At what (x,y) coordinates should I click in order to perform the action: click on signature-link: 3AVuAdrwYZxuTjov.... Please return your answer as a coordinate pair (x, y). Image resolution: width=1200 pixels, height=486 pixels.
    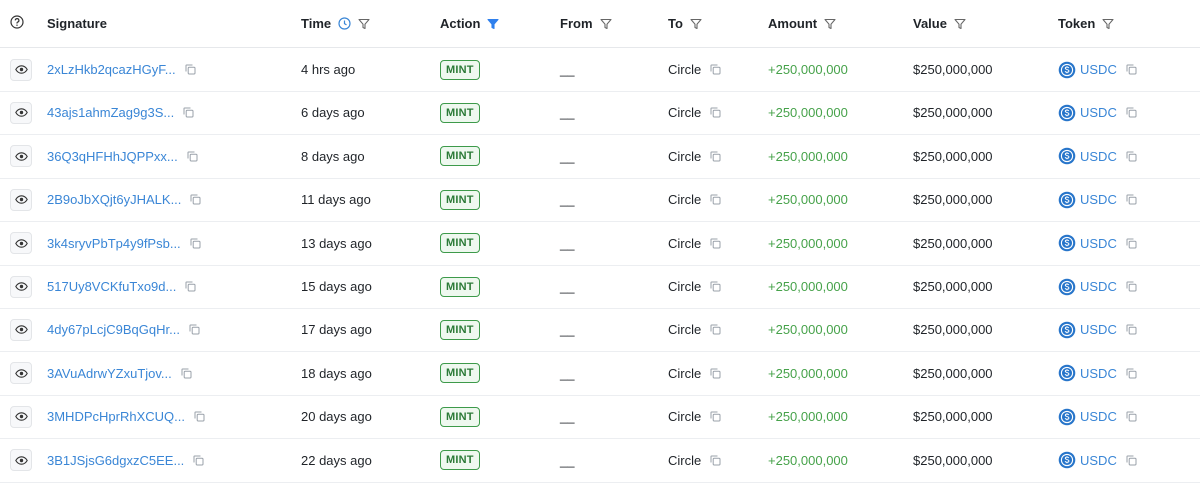
    Looking at the image, I should click on (109, 373).